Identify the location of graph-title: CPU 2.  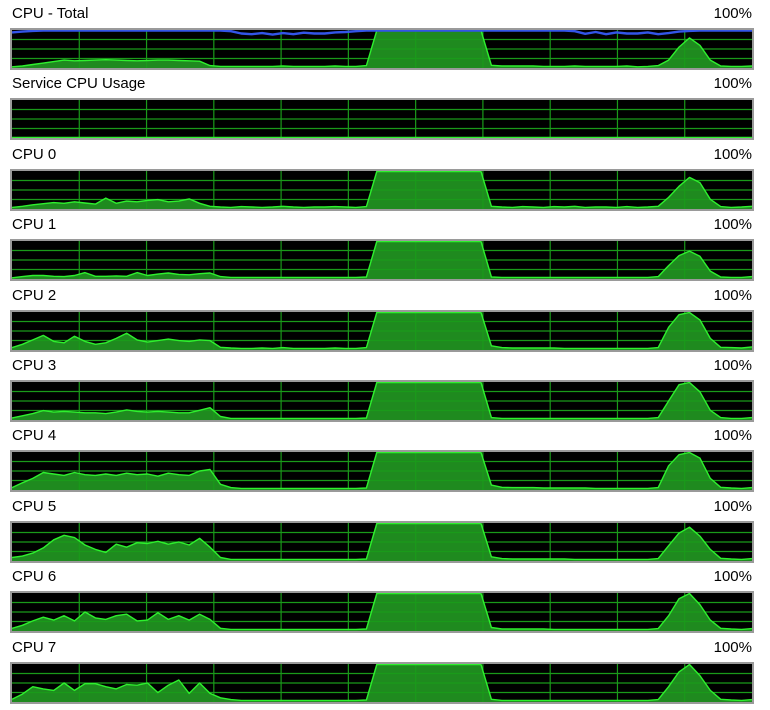
(34, 295).